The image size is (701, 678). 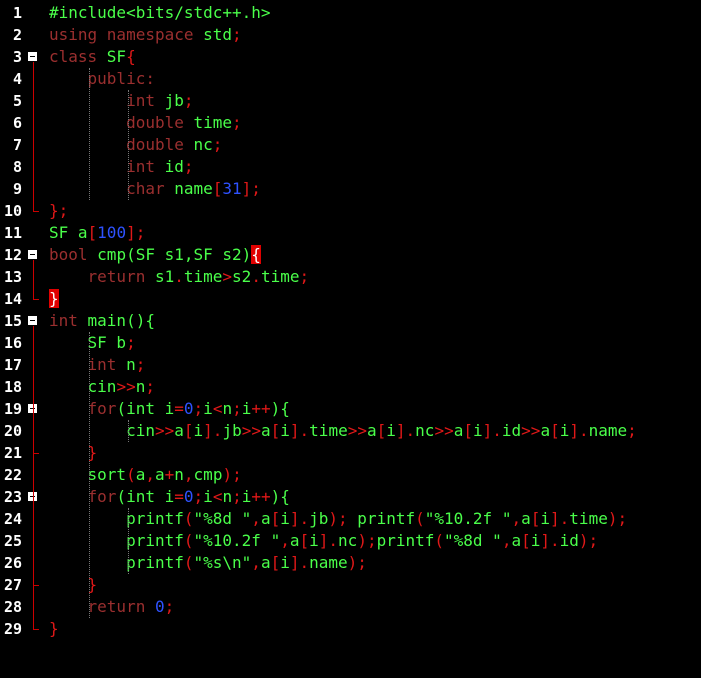 I want to click on code-line: 8 int id;, so click(x=350, y=167).